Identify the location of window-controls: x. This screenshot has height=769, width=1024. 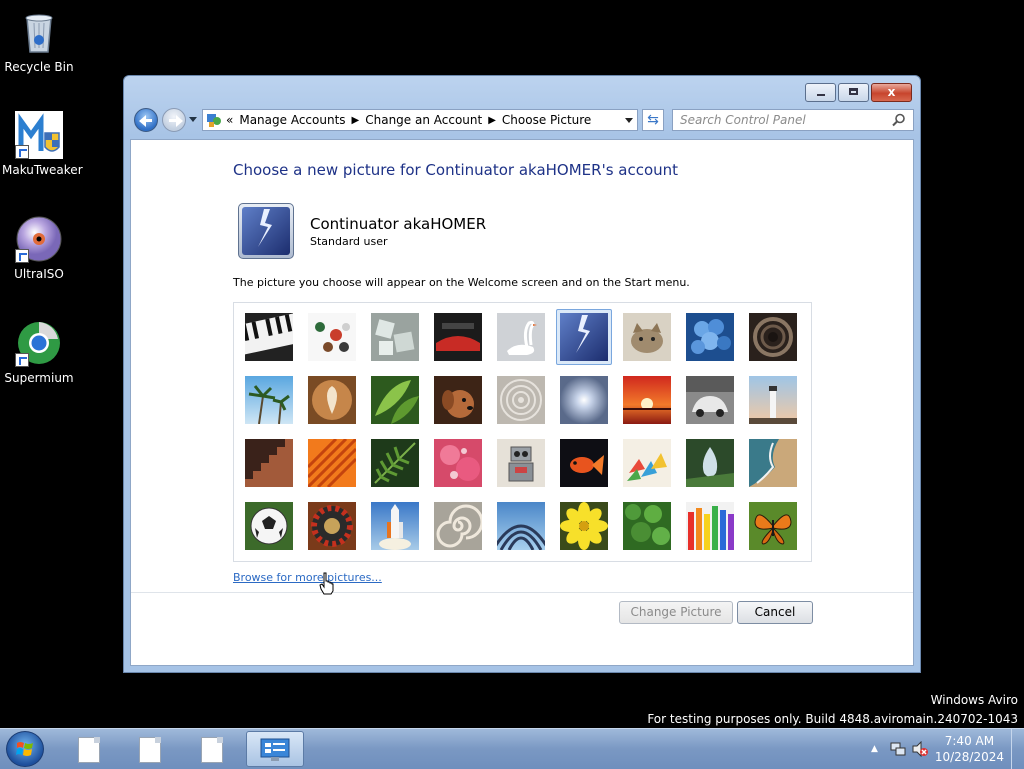
(858, 92).